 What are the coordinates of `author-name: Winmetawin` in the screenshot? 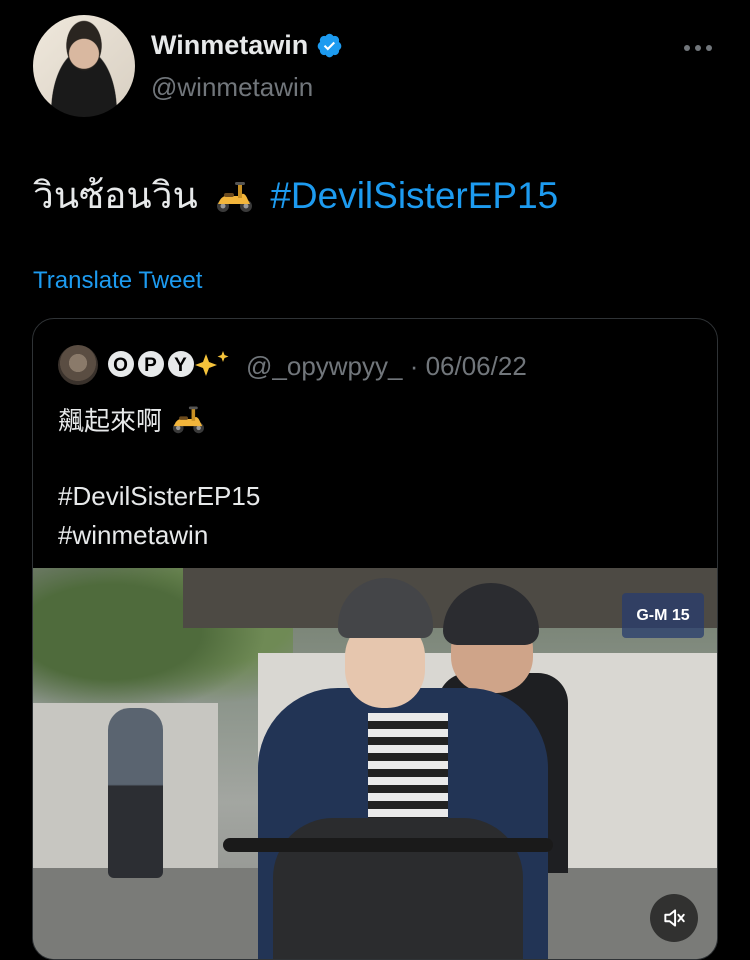 It's located at (229, 45).